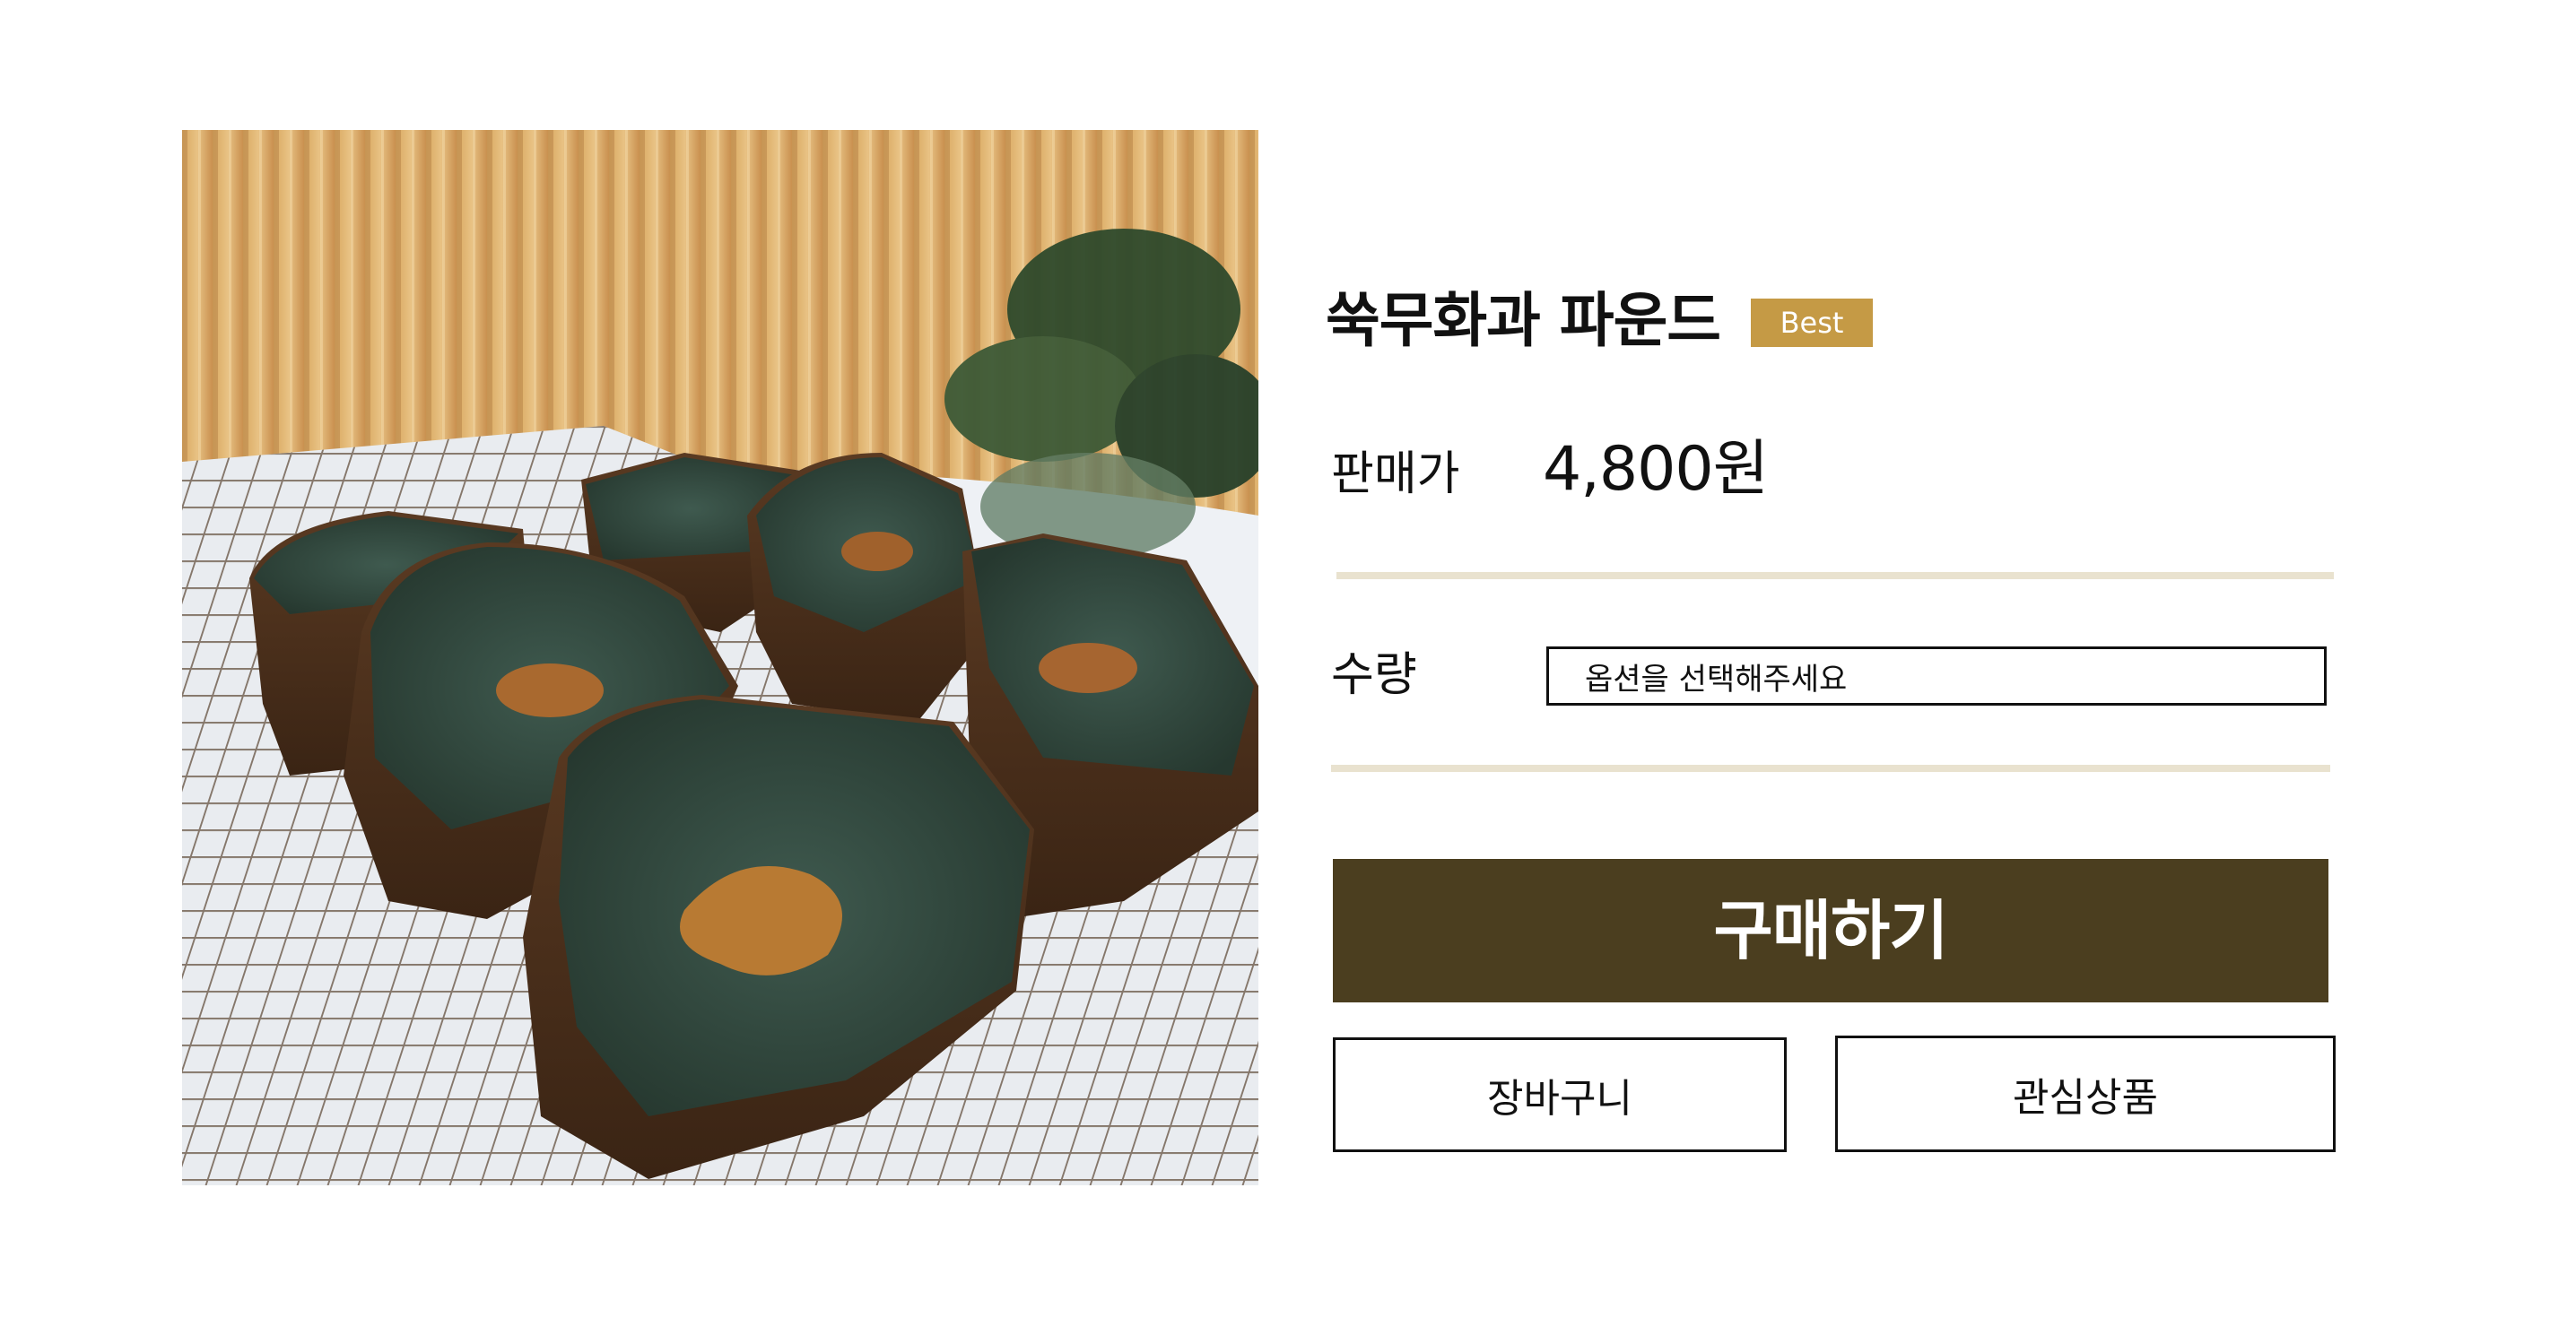  I want to click on quantity-label: 수량, so click(1374, 675).